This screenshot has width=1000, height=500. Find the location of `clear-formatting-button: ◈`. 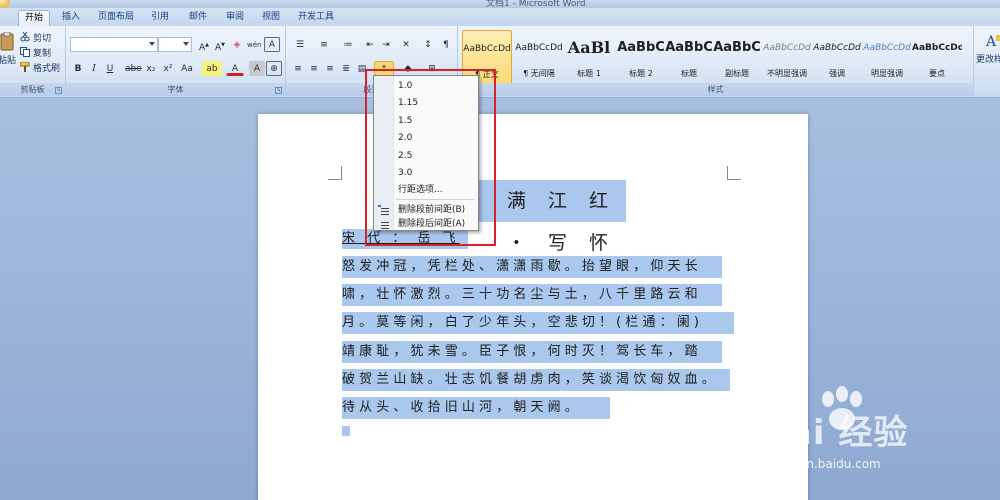

clear-formatting-button: ◈ is located at coordinates (237, 44).